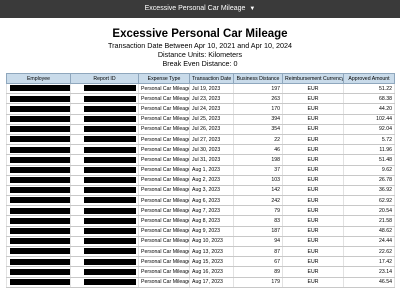 The width and height of the screenshot is (400, 288). Describe the element at coordinates (200, 170) in the screenshot. I see `table-row: Personal Car Mileage Aug 1, 2023 37 EUR 9.62` at that location.